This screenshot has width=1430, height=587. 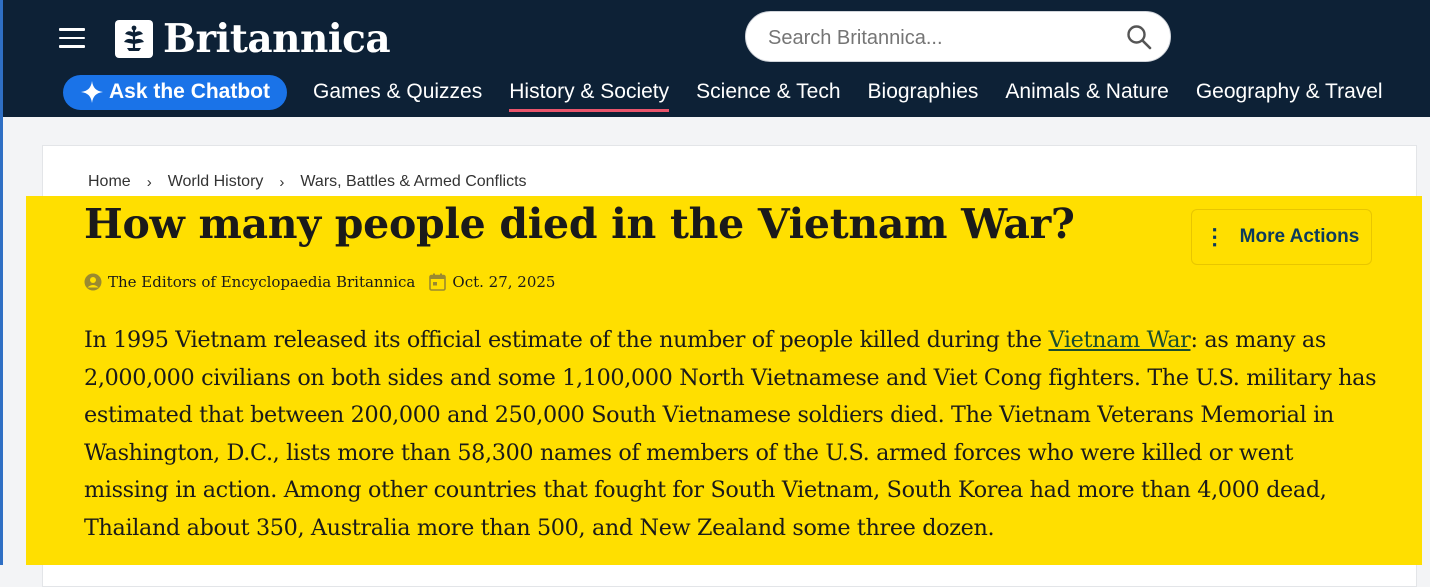 I want to click on vietnam-war-link: Vietnam War, so click(x=1120, y=340).